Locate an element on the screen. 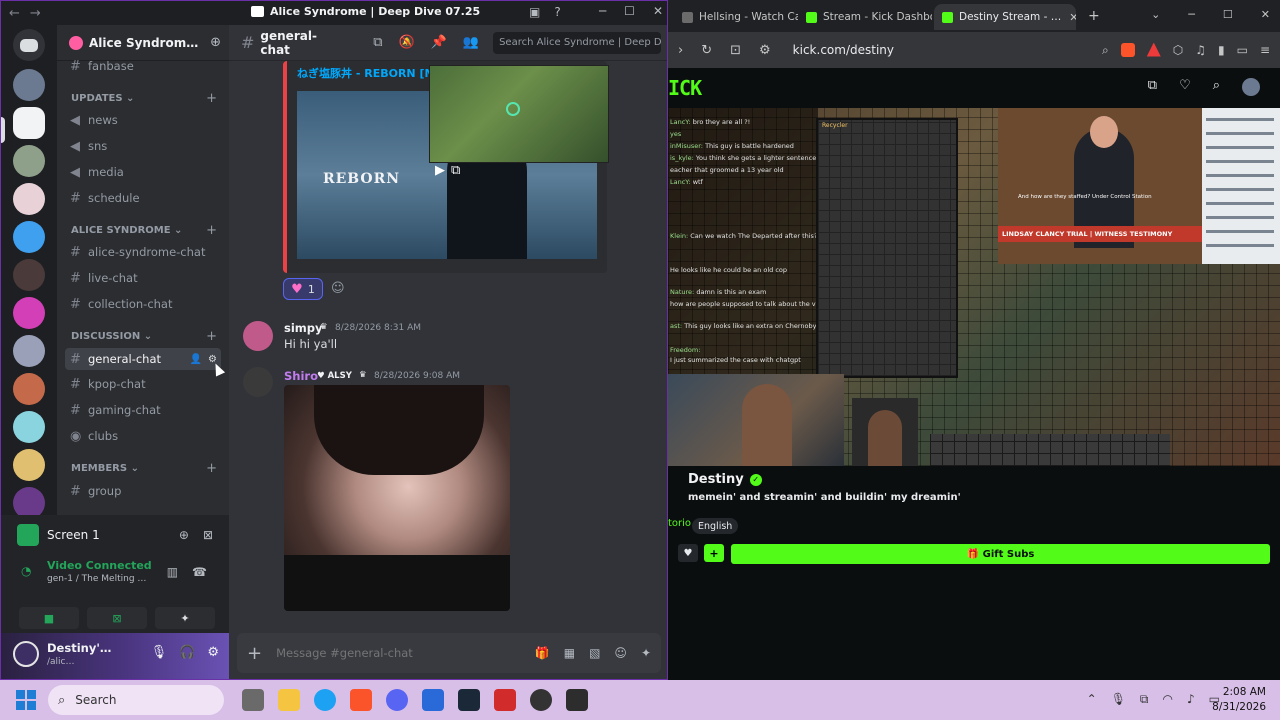  kick-logo: ICK is located at coordinates (685, 88).